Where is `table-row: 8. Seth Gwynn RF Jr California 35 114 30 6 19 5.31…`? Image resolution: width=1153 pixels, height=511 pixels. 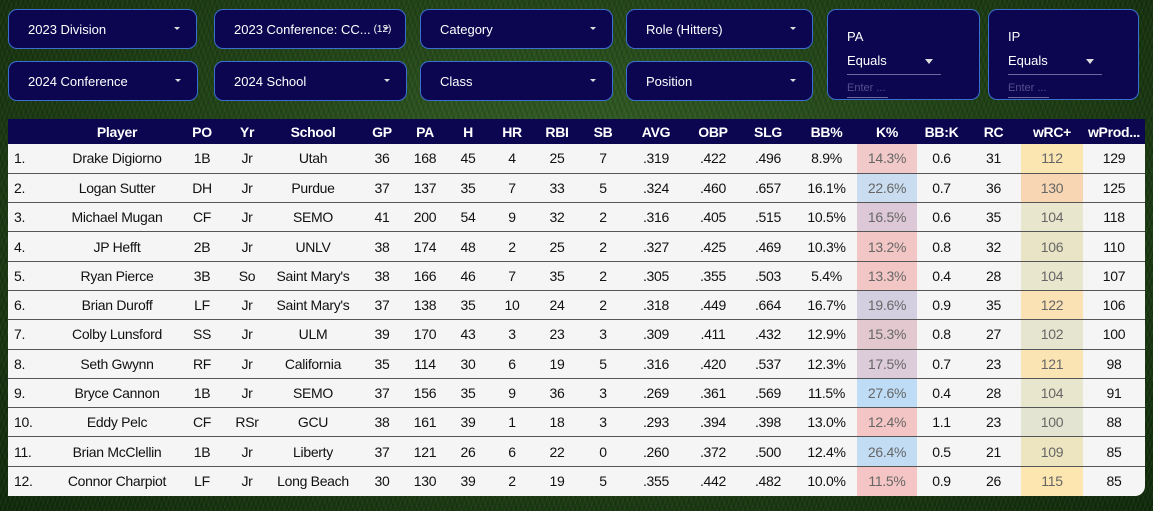
table-row: 8. Seth Gwynn RF Jr California 35 114 30 6 19 5.31… is located at coordinates (576, 364).